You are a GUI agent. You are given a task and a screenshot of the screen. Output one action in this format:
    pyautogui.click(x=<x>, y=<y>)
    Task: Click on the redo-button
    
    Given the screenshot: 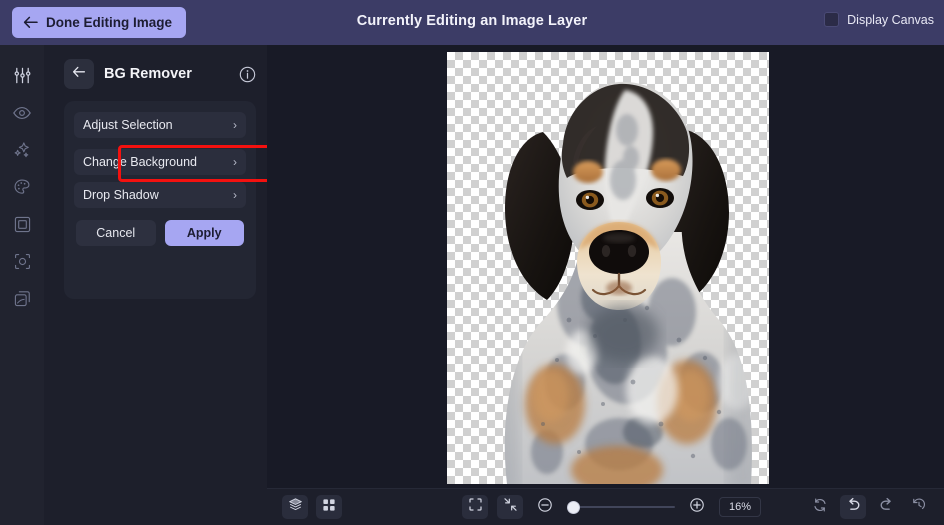 What is the action you would take?
    pyautogui.click(x=886, y=507)
    